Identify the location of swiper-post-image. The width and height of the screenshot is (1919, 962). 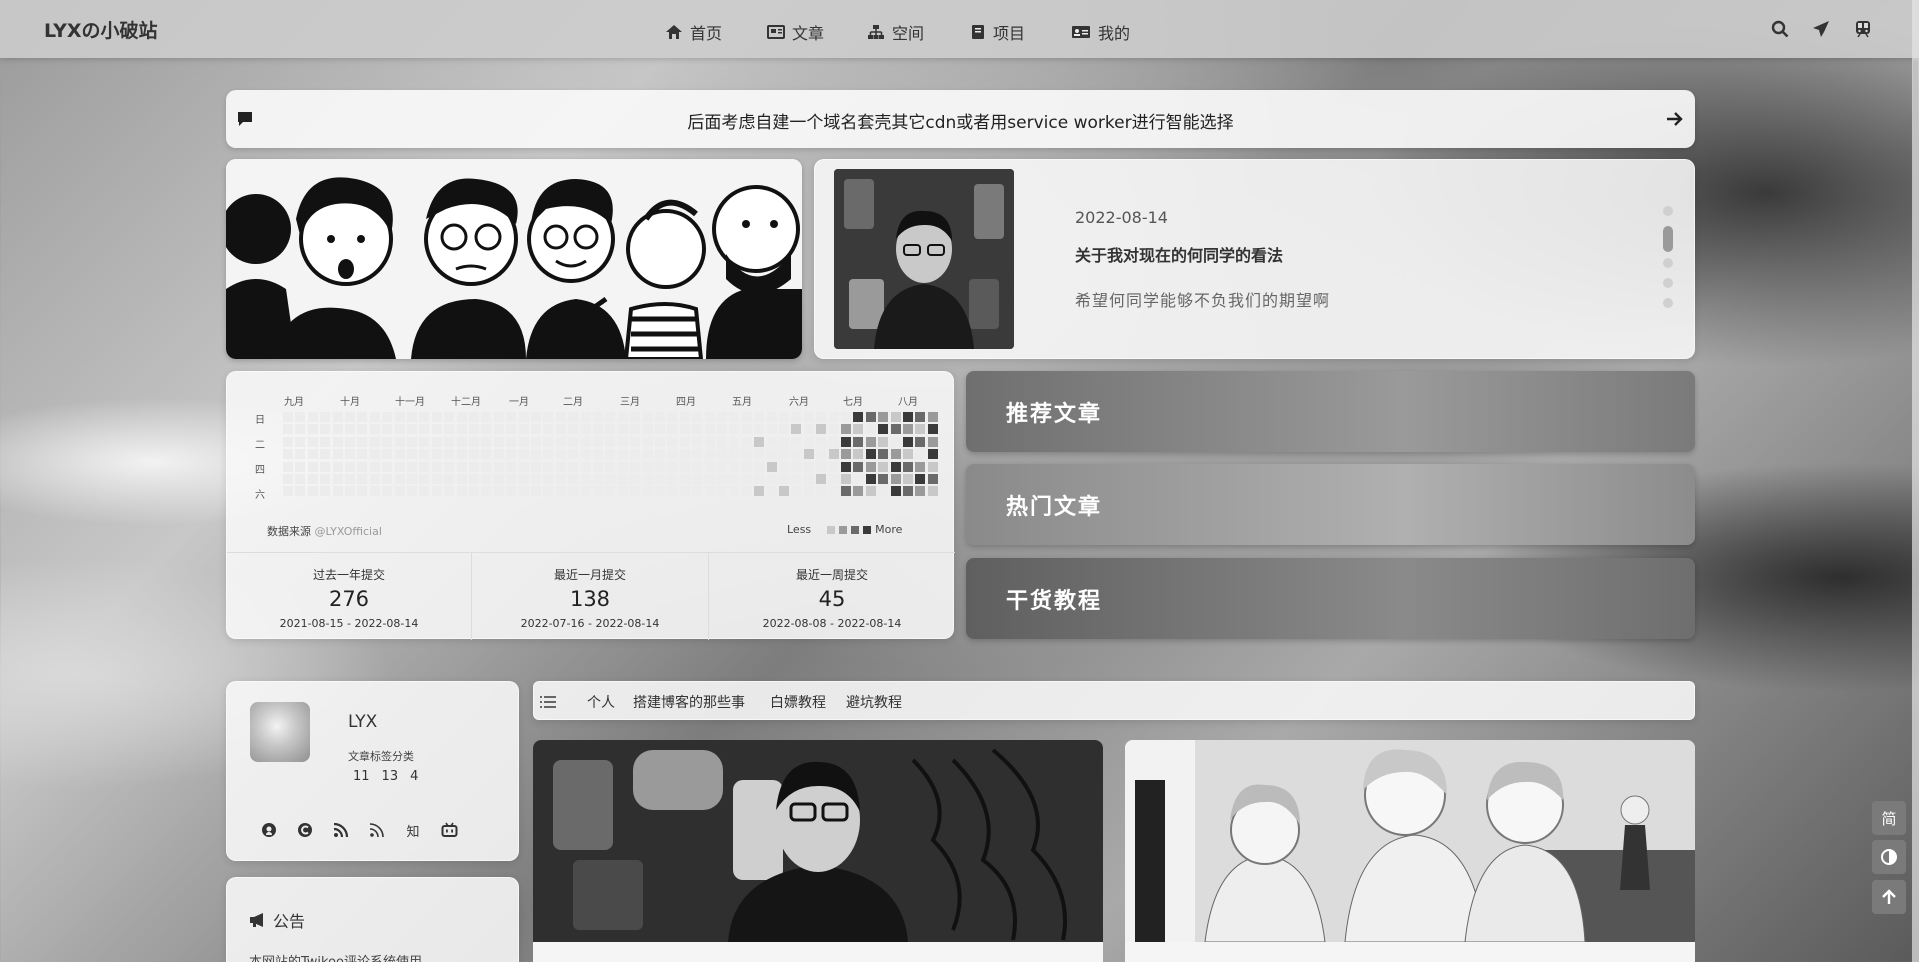
(924, 259).